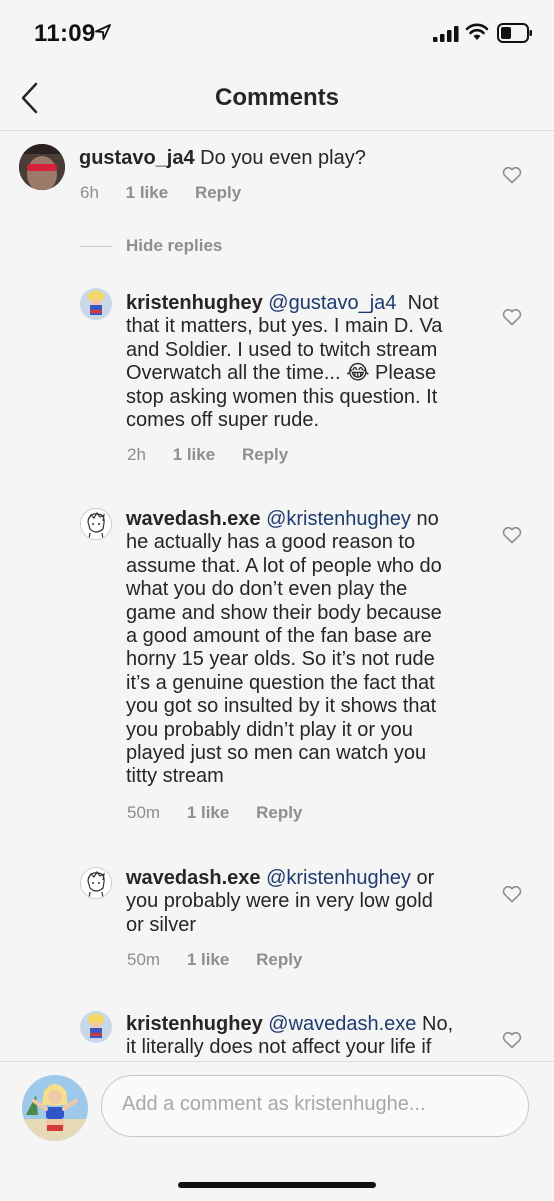 Image resolution: width=554 pixels, height=1201 pixels. What do you see at coordinates (218, 455) in the screenshot?
I see `comment-meta: 2h 1 like Reply` at bounding box center [218, 455].